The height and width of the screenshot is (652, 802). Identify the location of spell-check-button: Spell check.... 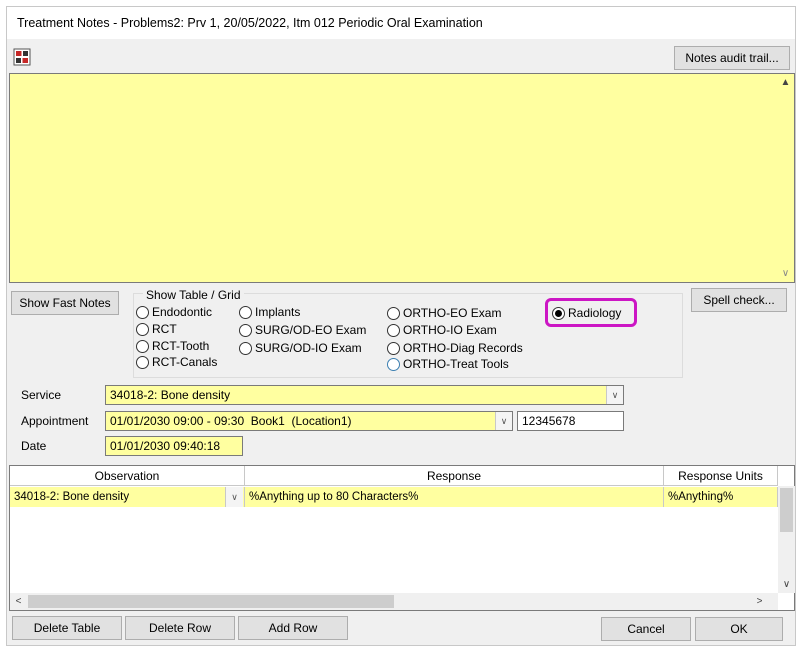
(739, 300).